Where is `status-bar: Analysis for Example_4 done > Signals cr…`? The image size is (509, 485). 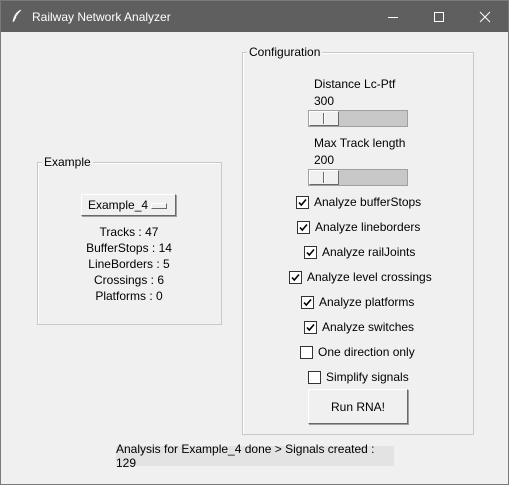
status-bar: Analysis for Example_4 done > Signals cr… is located at coordinates (255, 456).